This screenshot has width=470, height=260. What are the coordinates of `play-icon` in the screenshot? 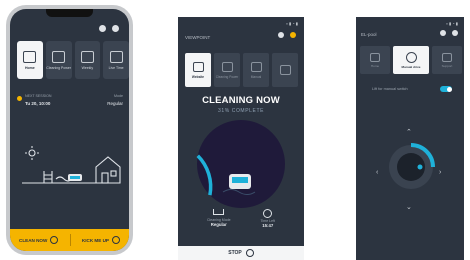 It's located at (54, 240).